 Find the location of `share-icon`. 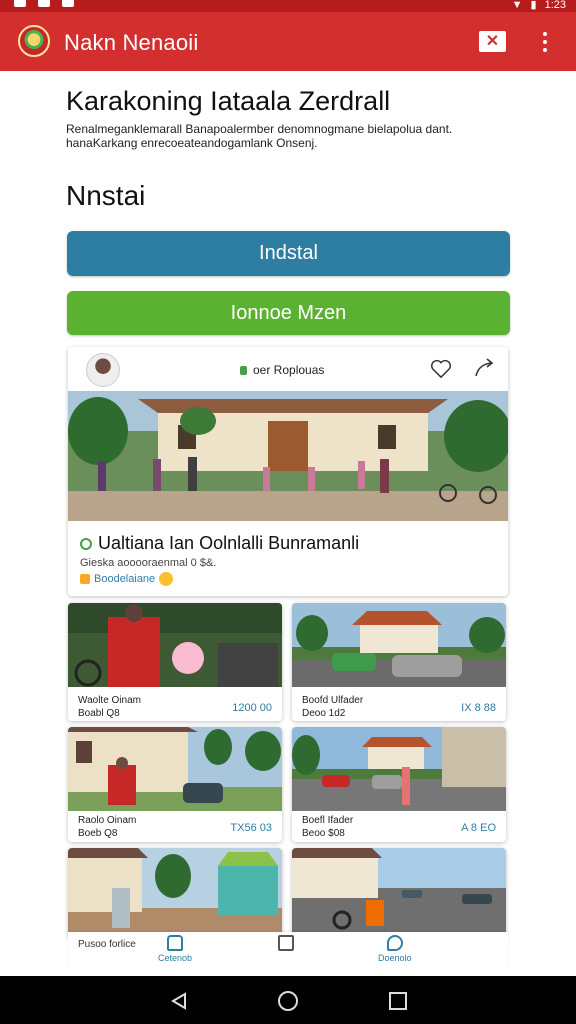

share-icon is located at coordinates (484, 368).